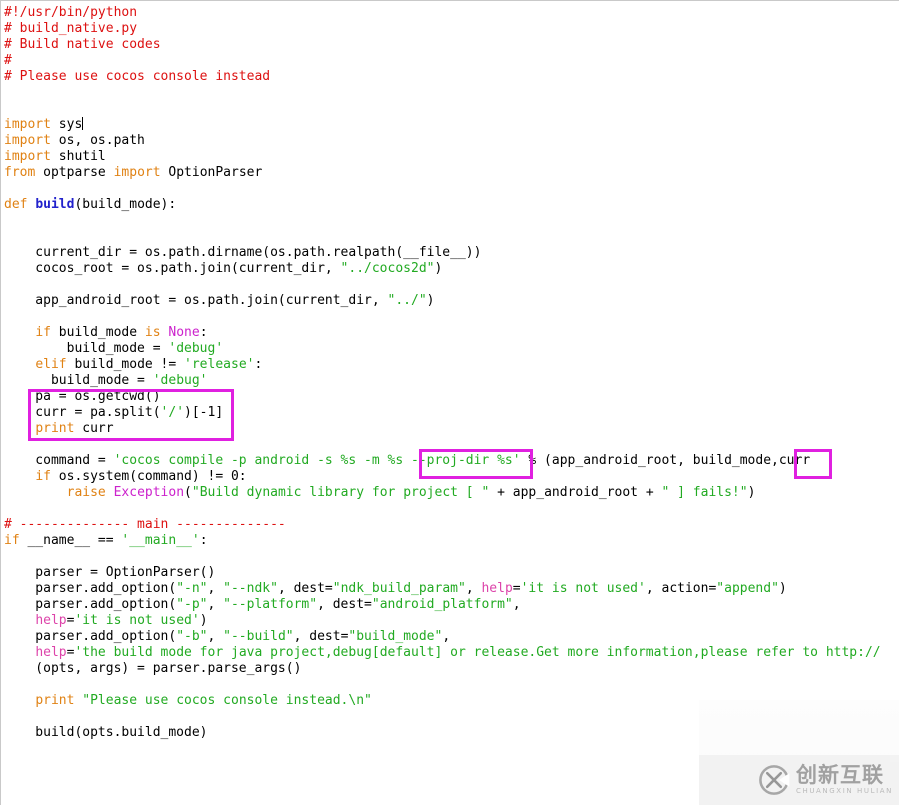 This screenshot has width=899, height=805. I want to click on code-token-kw: print, so click(55, 700).